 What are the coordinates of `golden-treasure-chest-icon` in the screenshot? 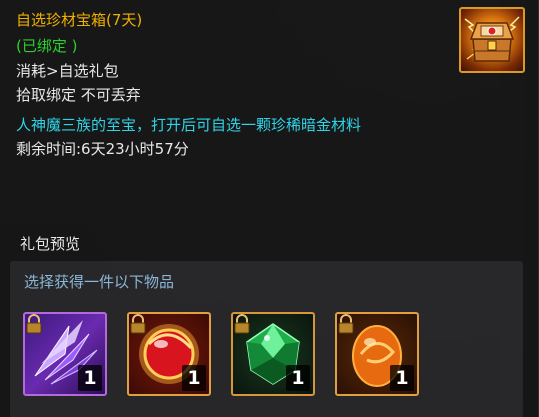 It's located at (492, 40).